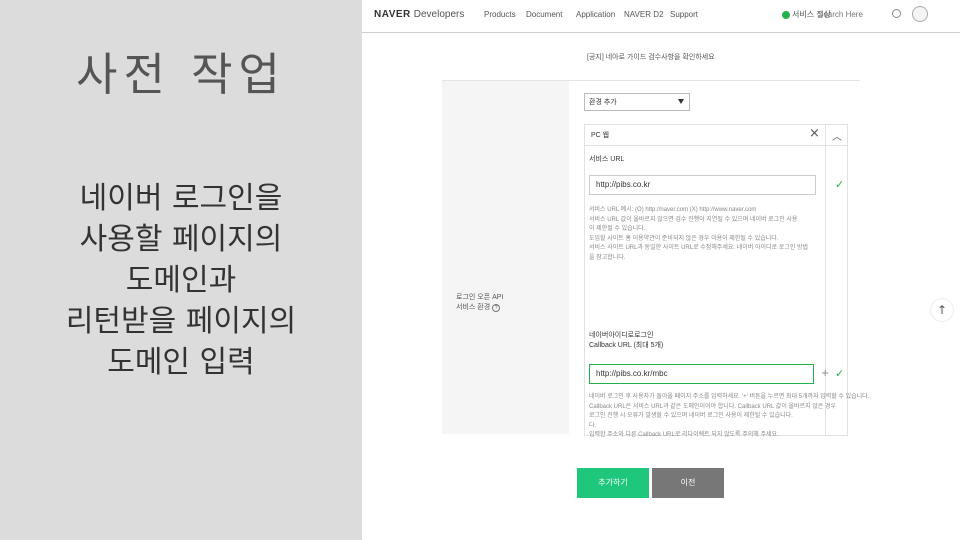 The height and width of the screenshot is (540, 960). I want to click on callback-url-value: http://pibs.co.kr/mbc, so click(632, 373).